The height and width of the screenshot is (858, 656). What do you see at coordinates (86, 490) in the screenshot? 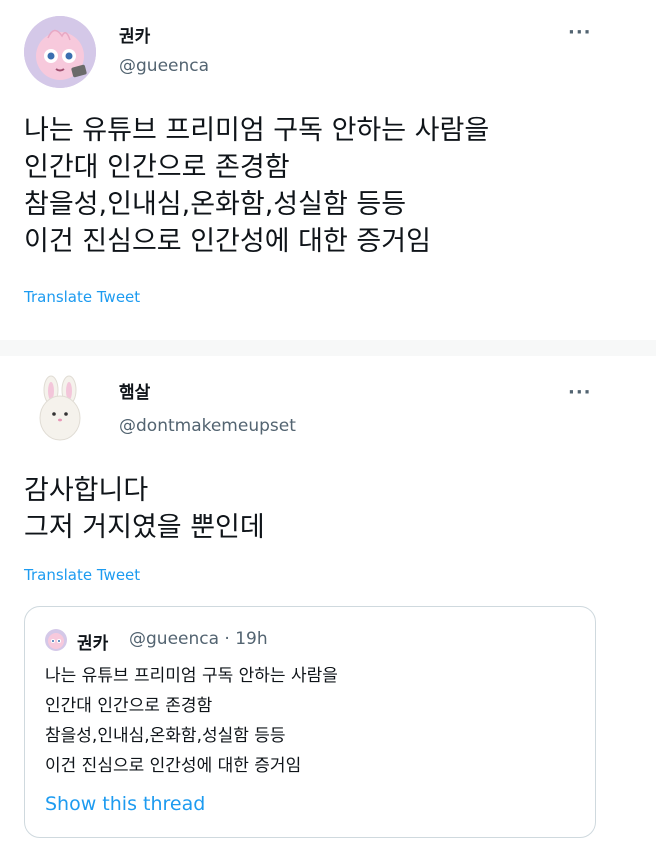
I see `tweet-text-line: 감사합니다` at bounding box center [86, 490].